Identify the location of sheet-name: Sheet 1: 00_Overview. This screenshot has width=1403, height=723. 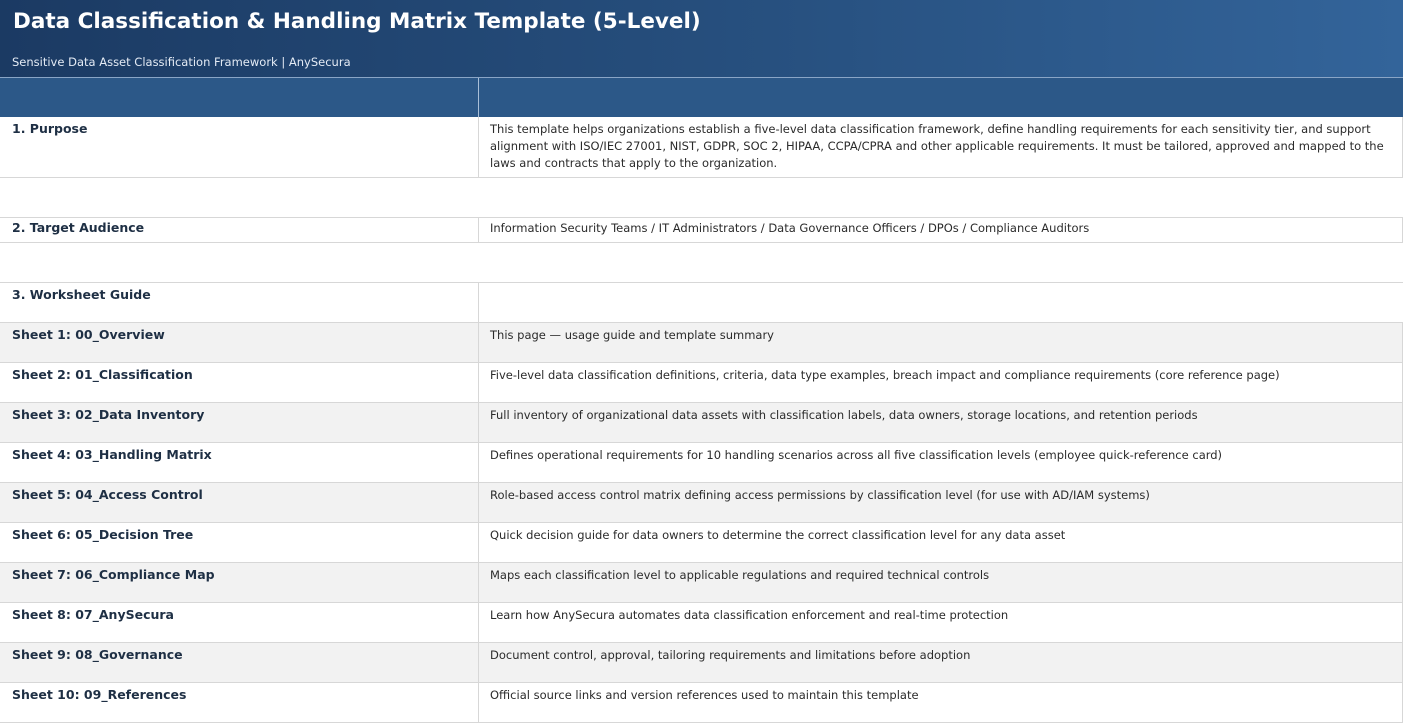
(239, 342).